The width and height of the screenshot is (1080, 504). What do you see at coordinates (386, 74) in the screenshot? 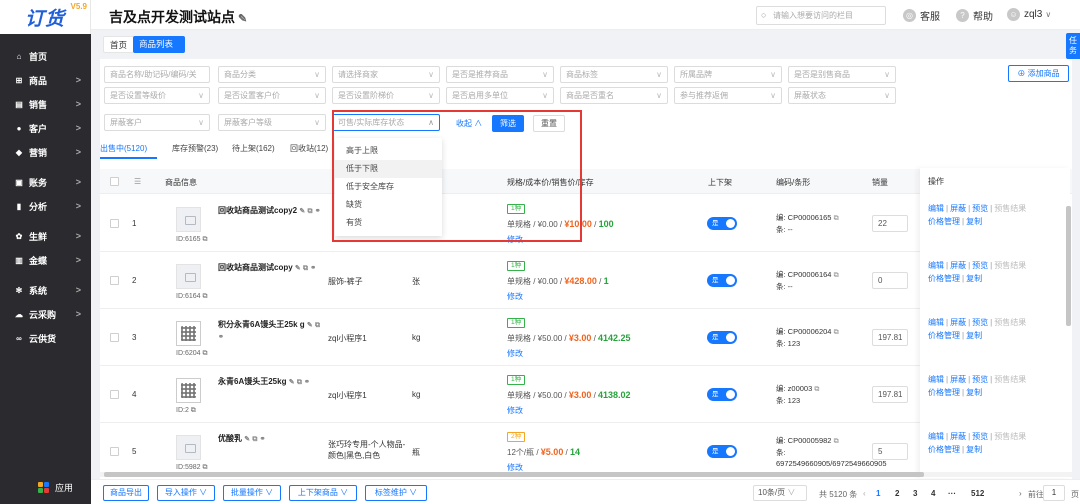
I see `filter-select: 请选择商家 ∨` at bounding box center [386, 74].